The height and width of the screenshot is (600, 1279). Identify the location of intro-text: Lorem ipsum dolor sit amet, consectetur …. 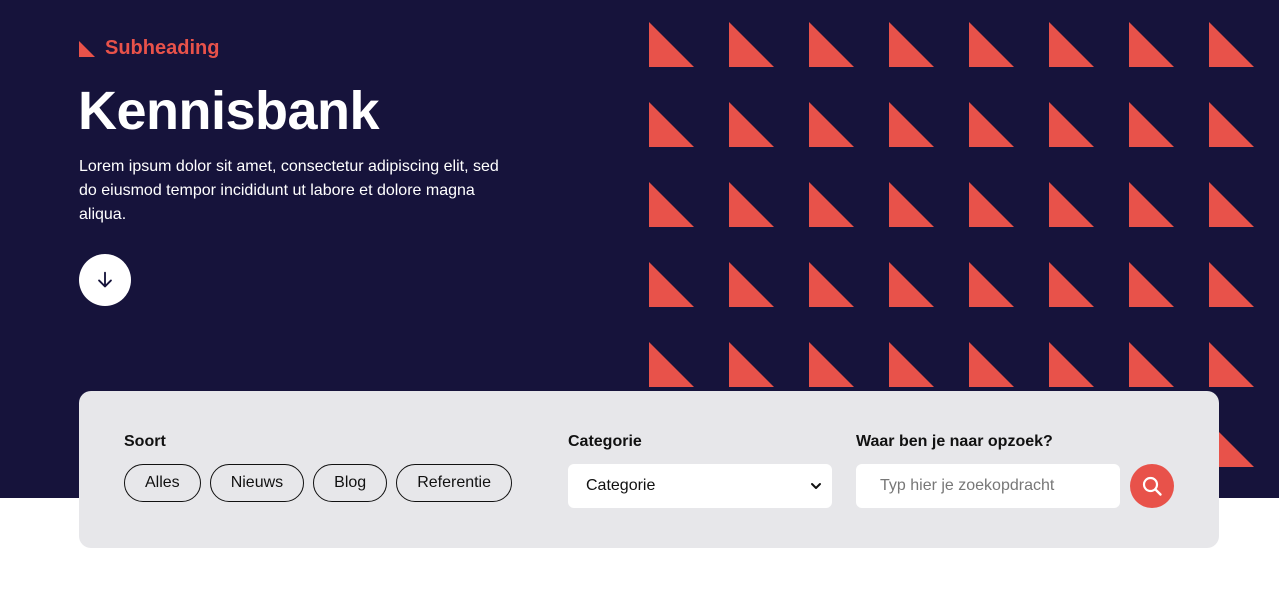
(289, 190).